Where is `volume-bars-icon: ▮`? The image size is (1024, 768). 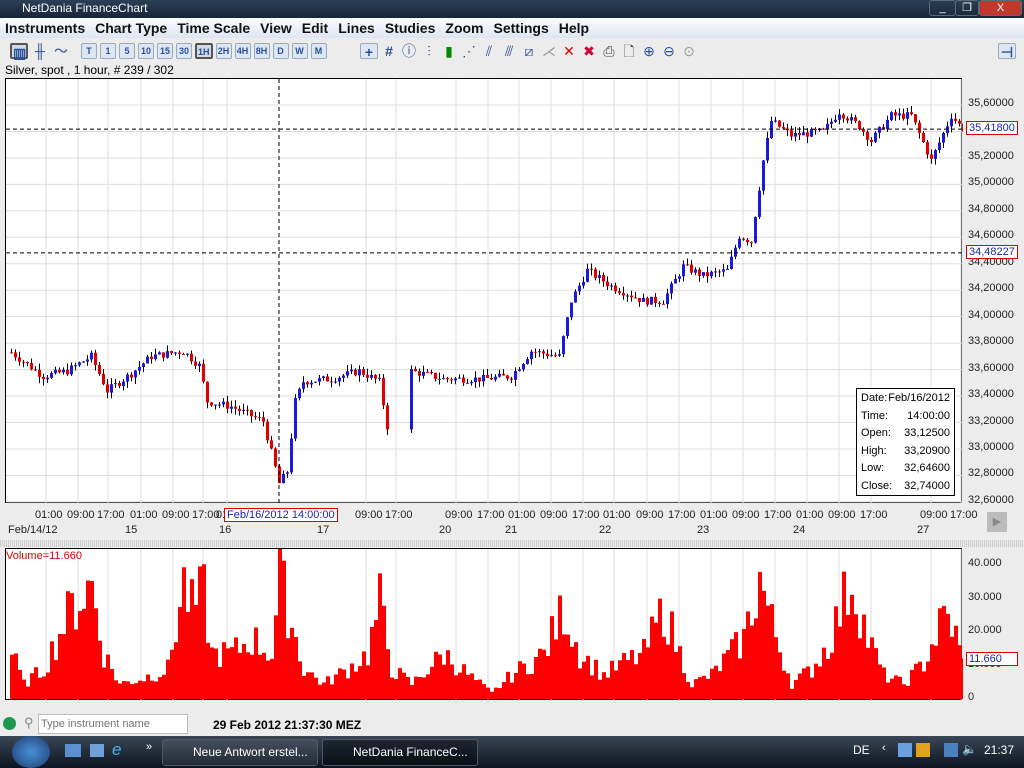 volume-bars-icon: ▮ is located at coordinates (449, 51).